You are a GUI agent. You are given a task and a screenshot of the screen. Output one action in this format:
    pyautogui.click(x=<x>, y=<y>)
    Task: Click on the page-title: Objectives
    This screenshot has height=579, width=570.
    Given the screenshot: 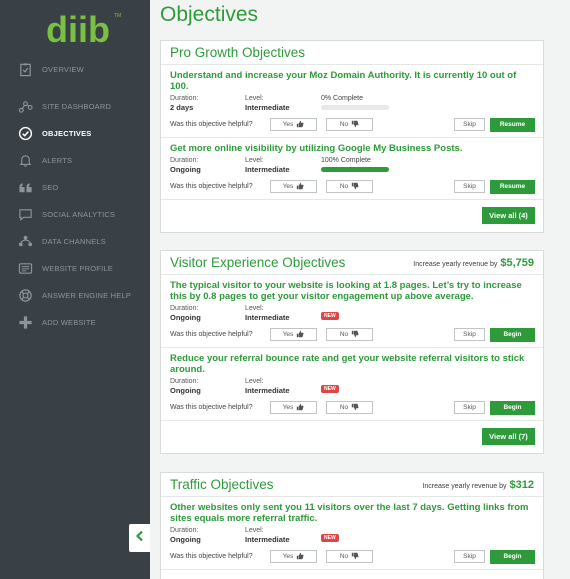 What is the action you would take?
    pyautogui.click(x=209, y=14)
    